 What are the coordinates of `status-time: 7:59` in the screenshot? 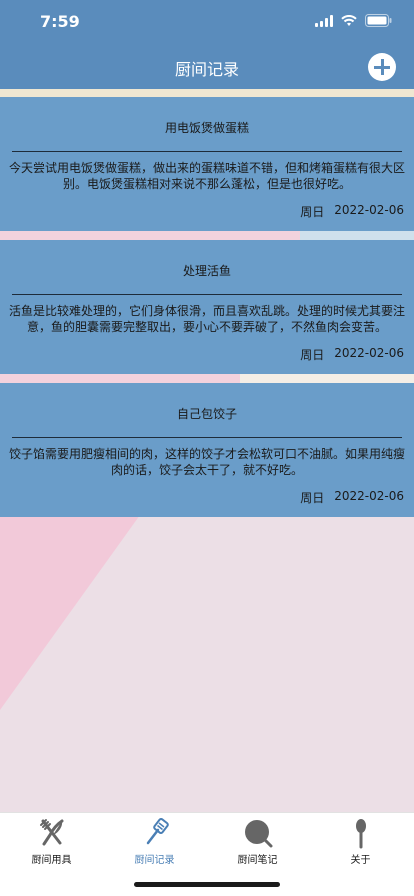 It's located at (60, 21).